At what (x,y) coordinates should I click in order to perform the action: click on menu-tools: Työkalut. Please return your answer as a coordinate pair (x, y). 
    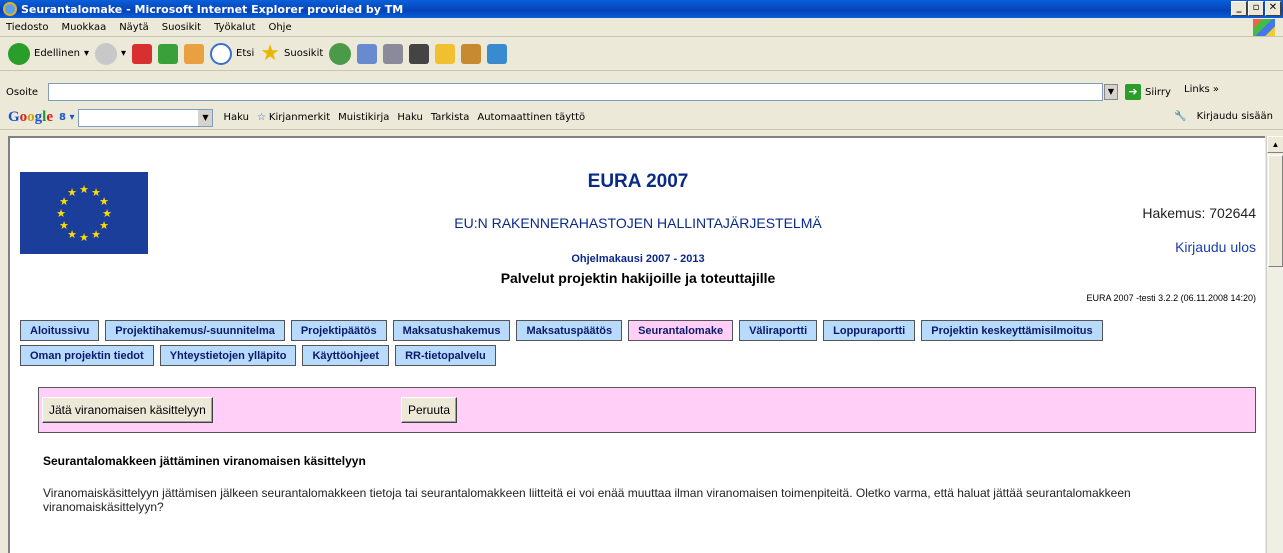
    Looking at the image, I should click on (234, 27).